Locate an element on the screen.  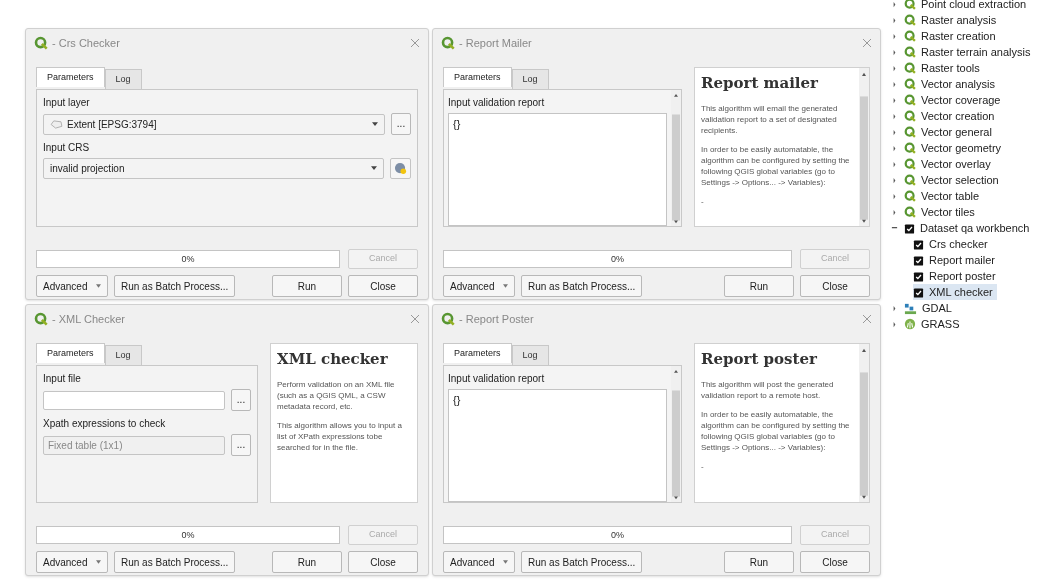
tree-item: Vector creation is located at coordinates (951, 116).